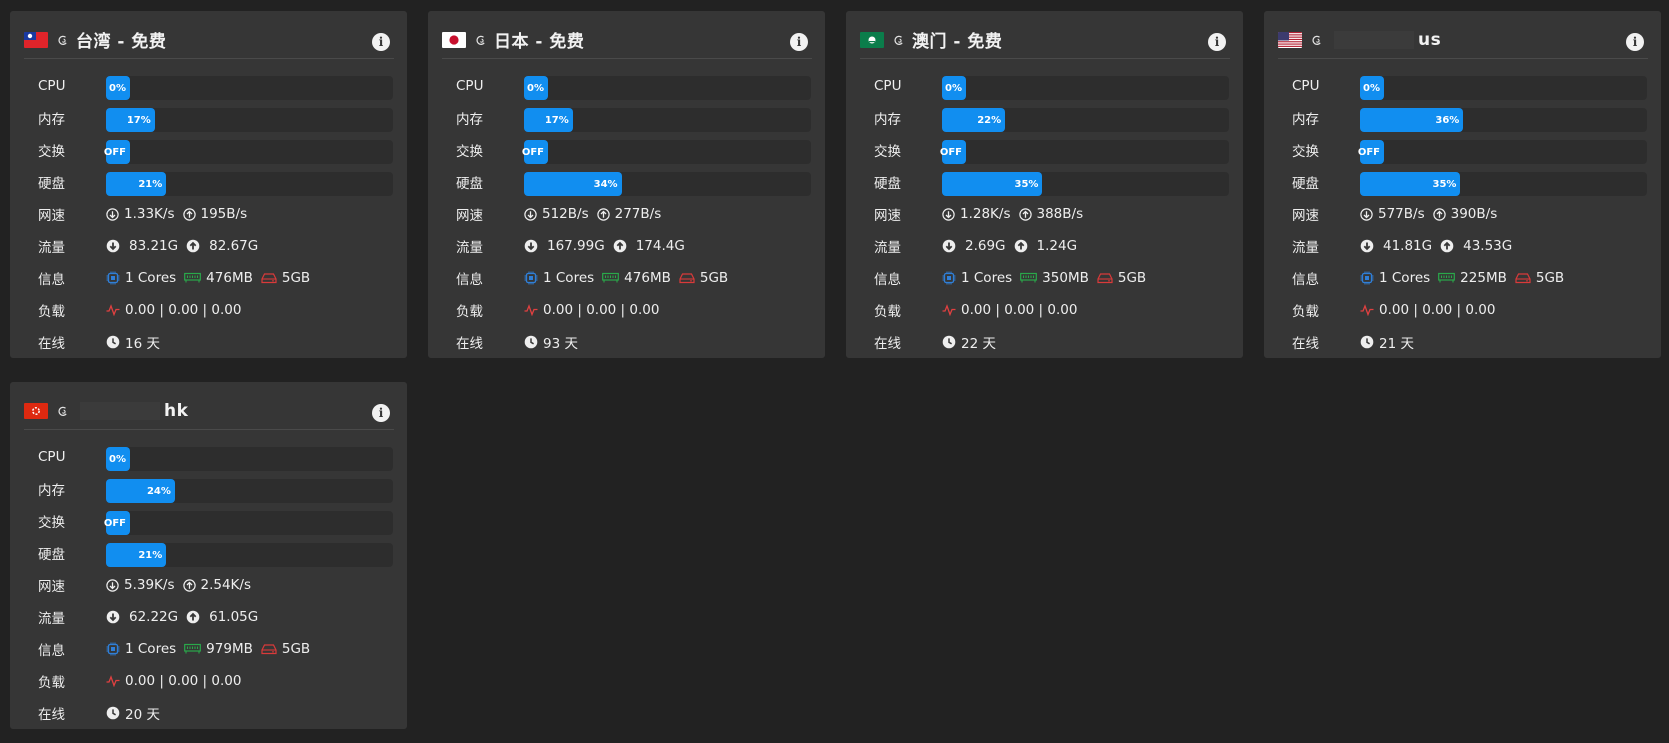 This screenshot has width=1669, height=743. What do you see at coordinates (548, 120) in the screenshot?
I see `memory-progress-fill: 17%` at bounding box center [548, 120].